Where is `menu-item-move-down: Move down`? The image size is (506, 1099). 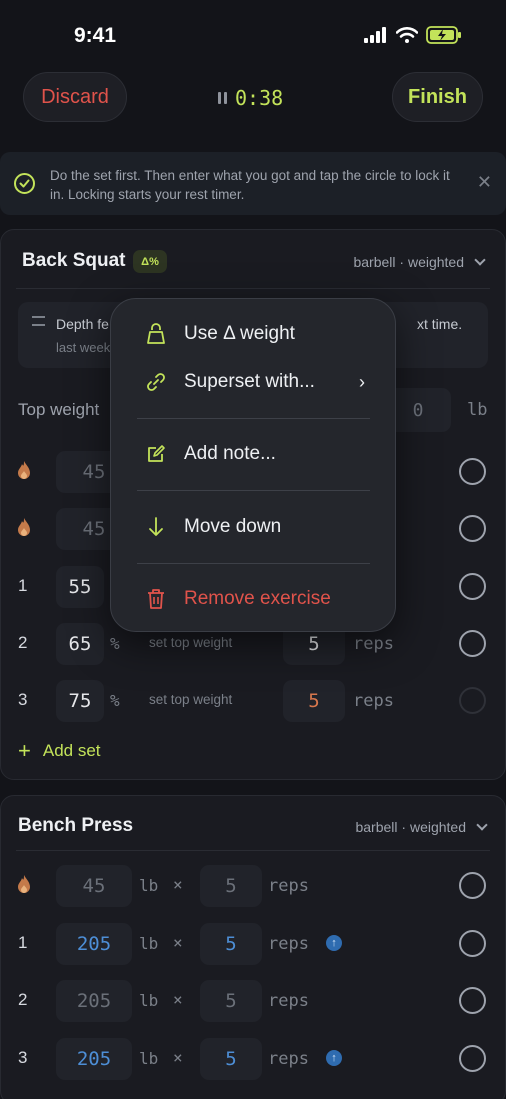 menu-item-move-down: Move down is located at coordinates (254, 527).